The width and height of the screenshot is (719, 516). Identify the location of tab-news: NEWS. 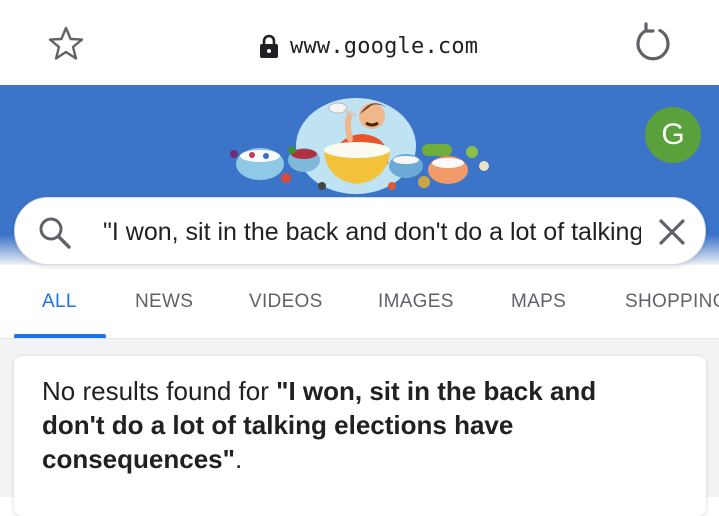
(164, 302).